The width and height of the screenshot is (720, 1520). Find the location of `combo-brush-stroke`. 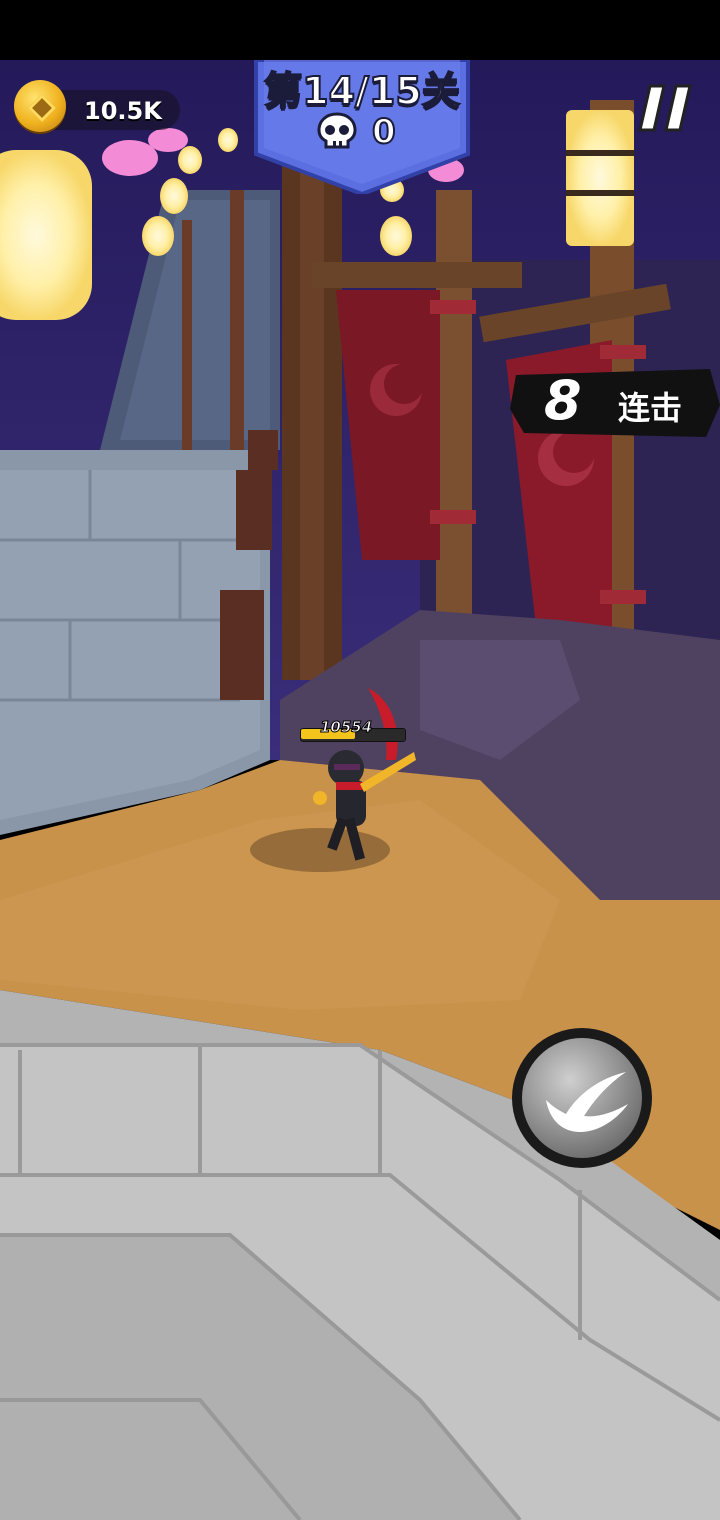

combo-brush-stroke is located at coordinates (615, 403).